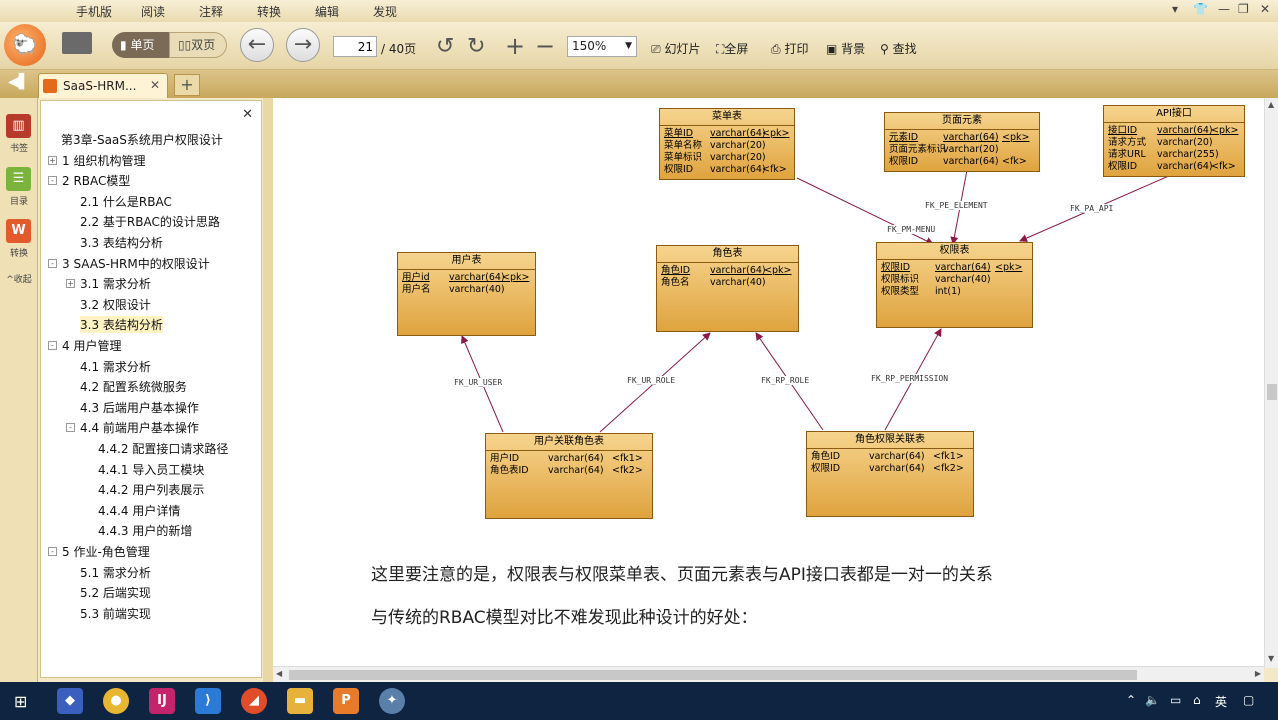  Describe the element at coordinates (140, 45) in the screenshot. I see `single-page-button: ▮ 单页` at that location.